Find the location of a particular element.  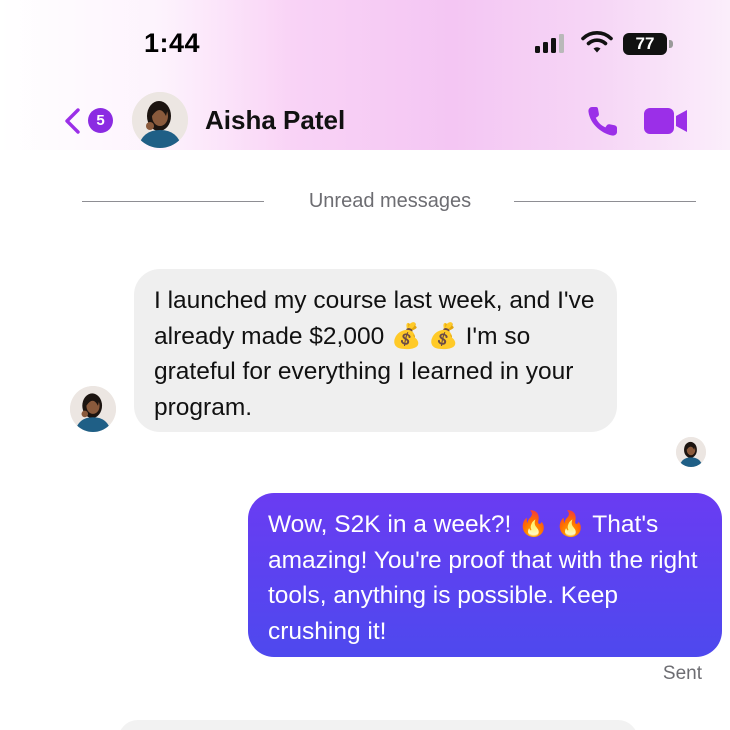

cellular-signal-icon is located at coordinates (549, 43).